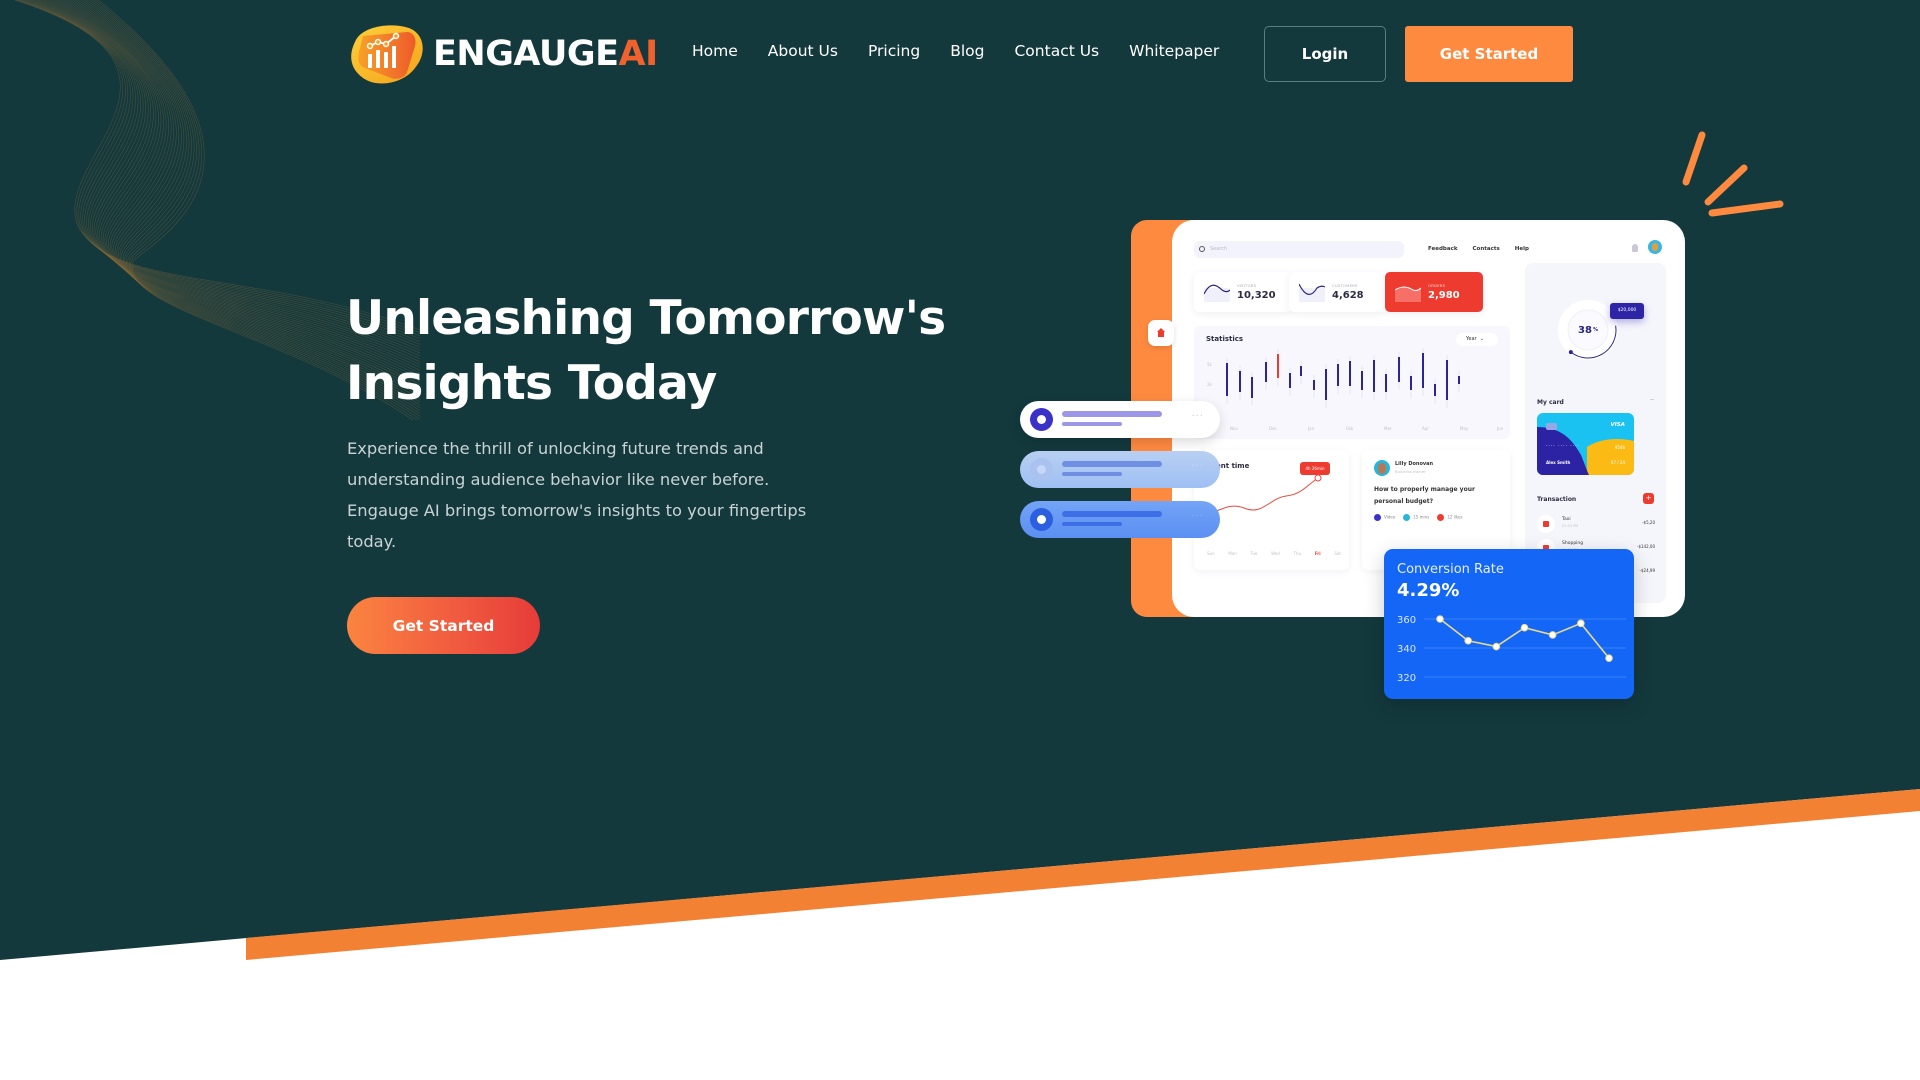 This screenshot has height=1080, width=1920. What do you see at coordinates (1652, 400) in the screenshot?
I see `more-icon: ··` at bounding box center [1652, 400].